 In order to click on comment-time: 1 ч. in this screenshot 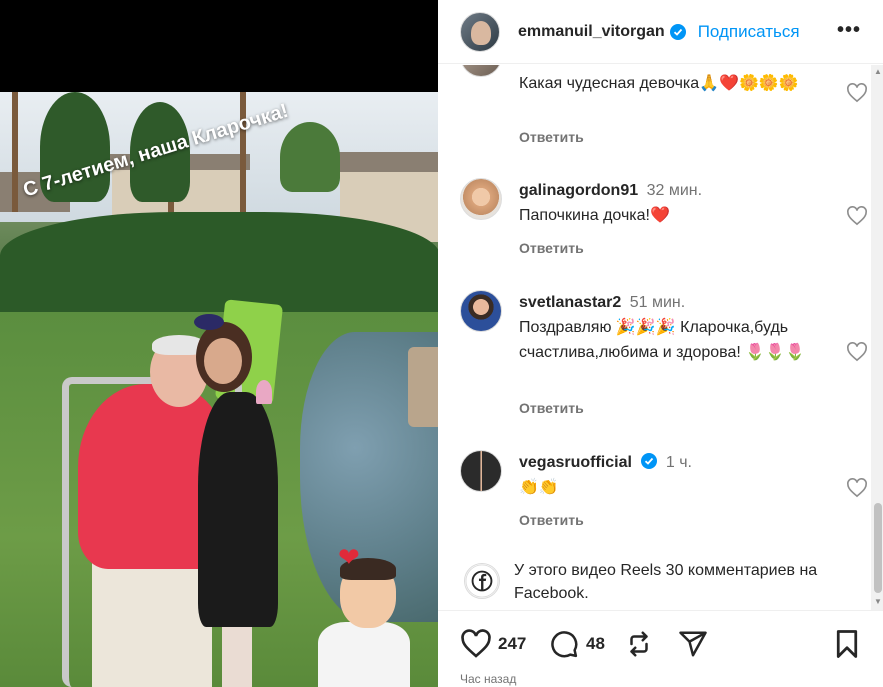, I will do `click(678, 462)`.